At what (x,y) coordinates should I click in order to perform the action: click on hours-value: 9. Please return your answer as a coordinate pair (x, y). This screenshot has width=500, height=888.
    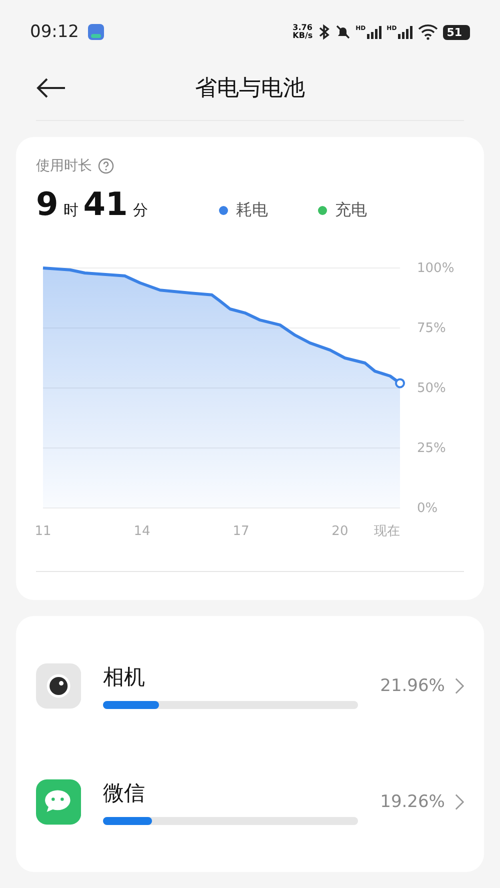
    Looking at the image, I should click on (47, 204).